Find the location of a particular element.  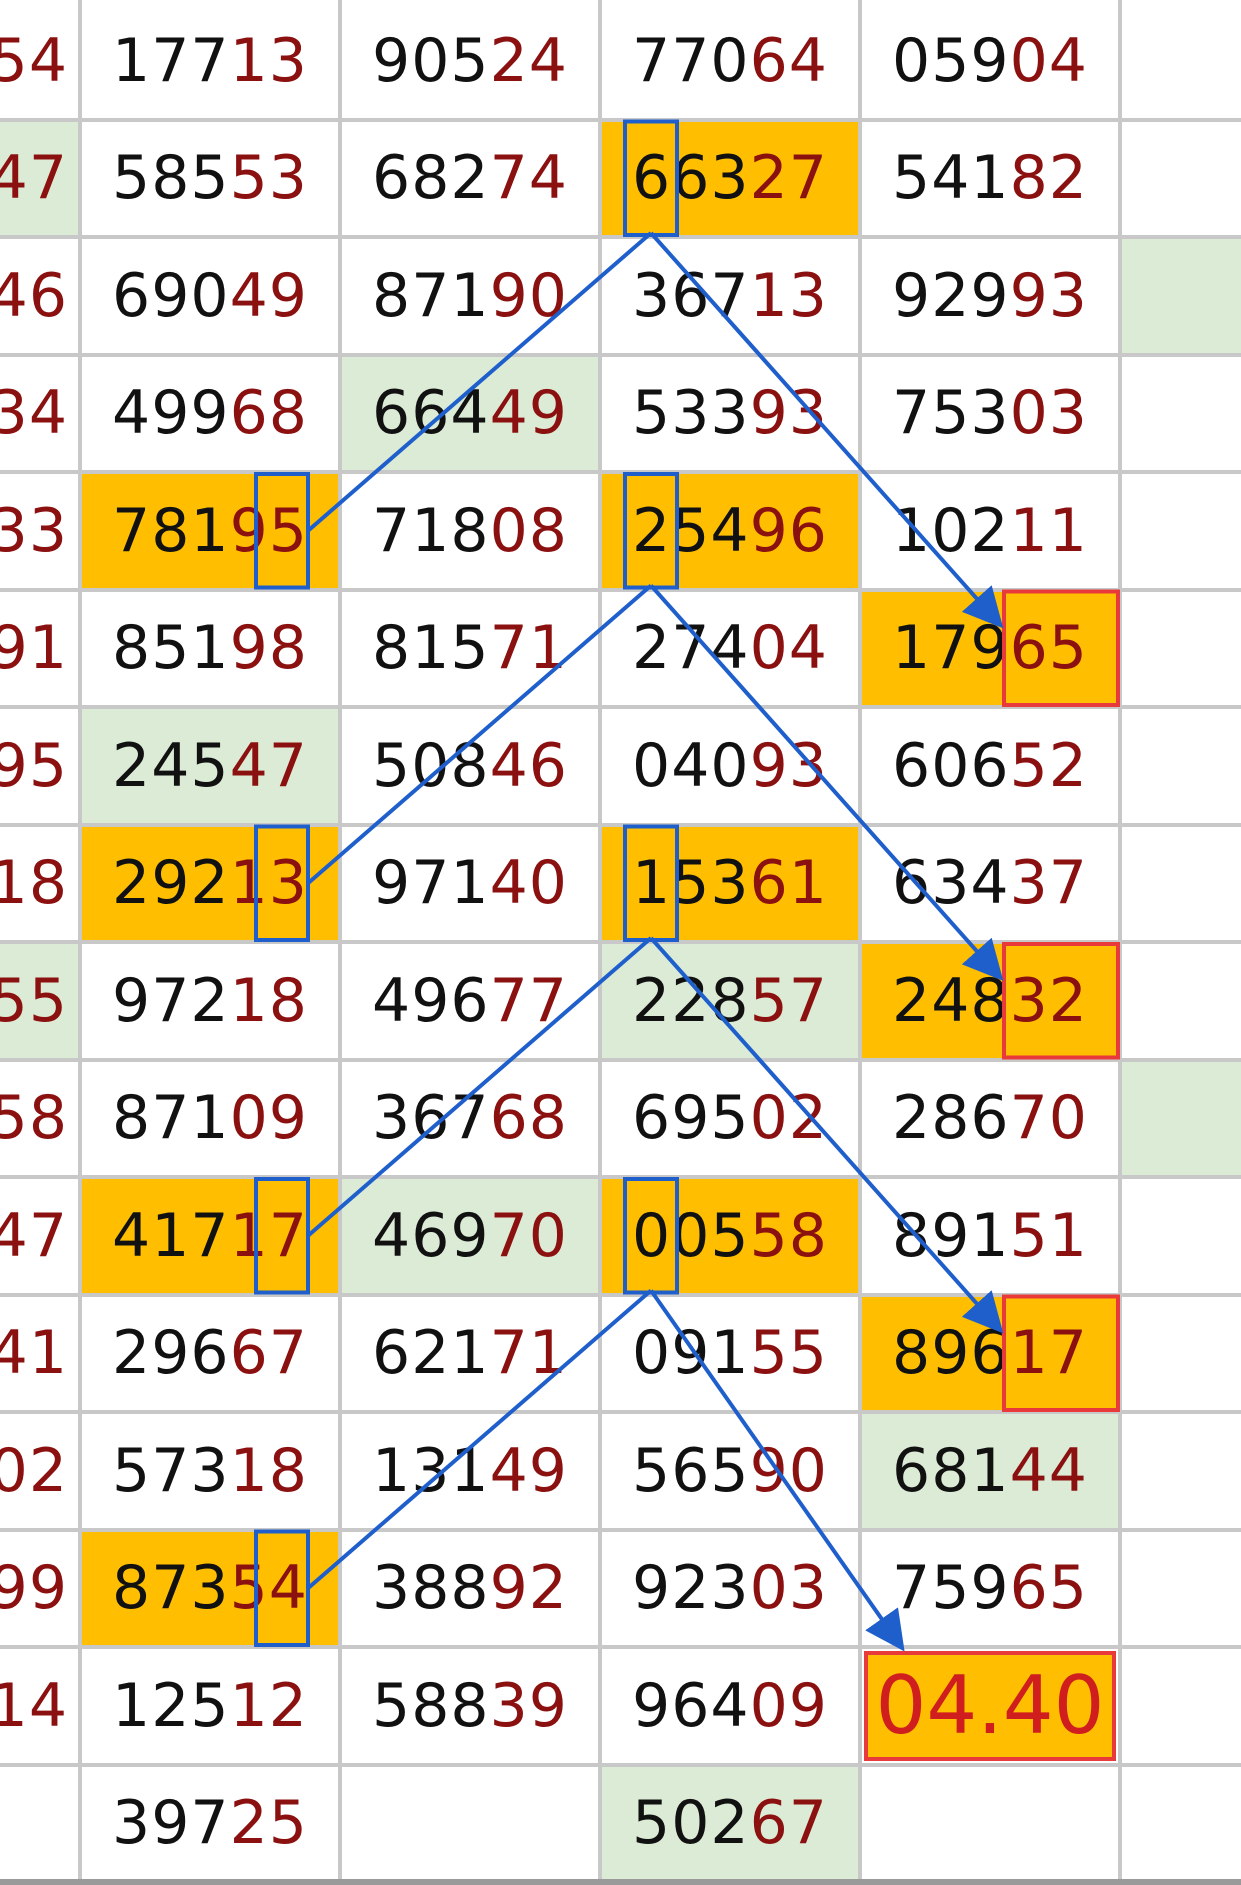

bottom-edge is located at coordinates (620, 1882).